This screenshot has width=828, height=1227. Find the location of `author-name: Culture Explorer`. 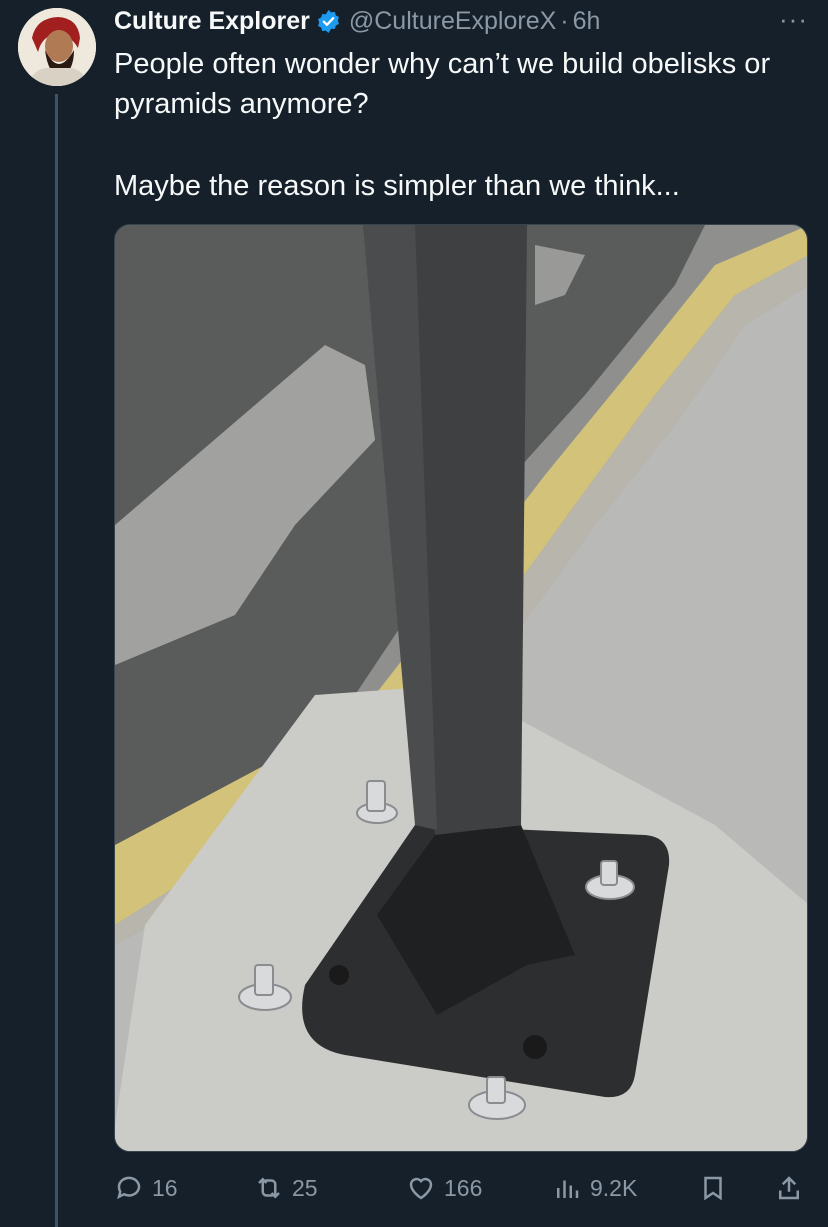

author-name: Culture Explorer is located at coordinates (212, 21).